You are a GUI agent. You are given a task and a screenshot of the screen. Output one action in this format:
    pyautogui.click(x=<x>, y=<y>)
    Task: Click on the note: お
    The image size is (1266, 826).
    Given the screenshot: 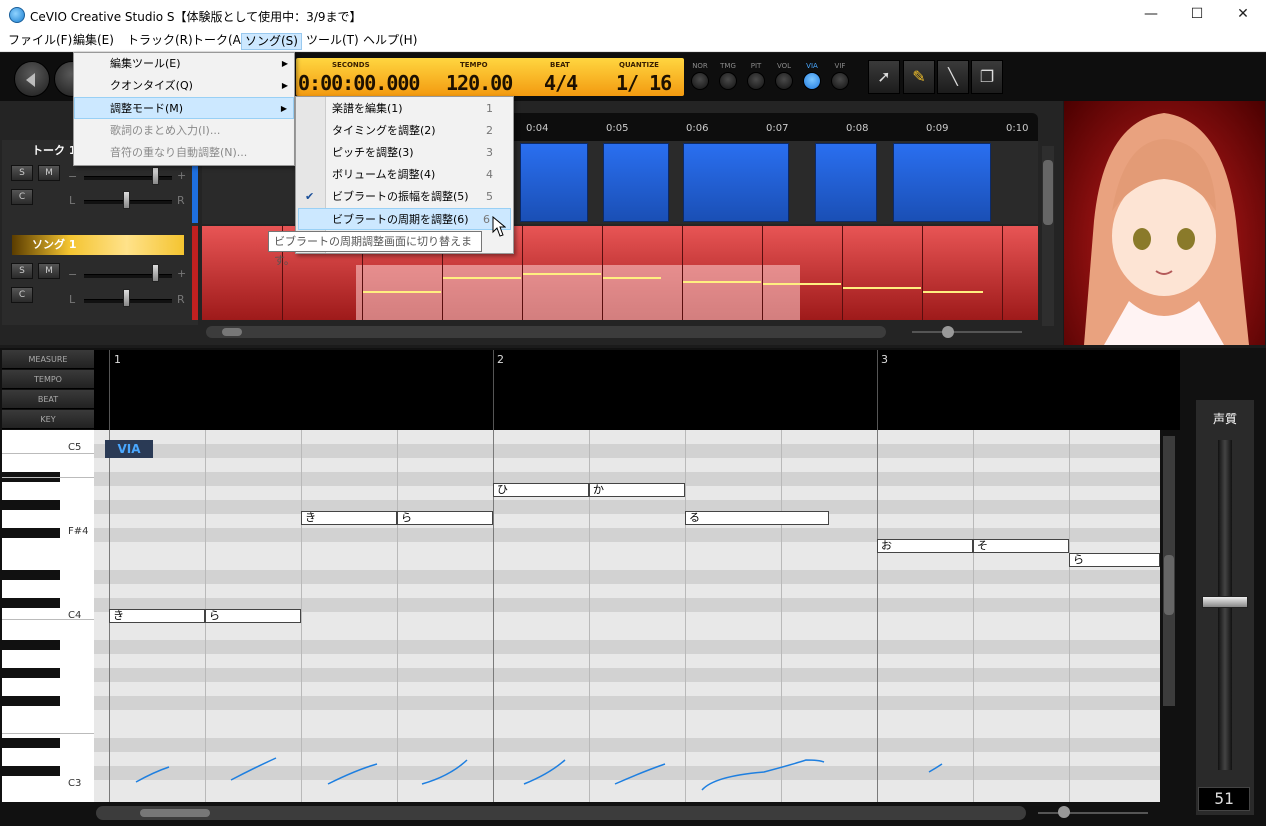 What is the action you would take?
    pyautogui.click(x=925, y=546)
    